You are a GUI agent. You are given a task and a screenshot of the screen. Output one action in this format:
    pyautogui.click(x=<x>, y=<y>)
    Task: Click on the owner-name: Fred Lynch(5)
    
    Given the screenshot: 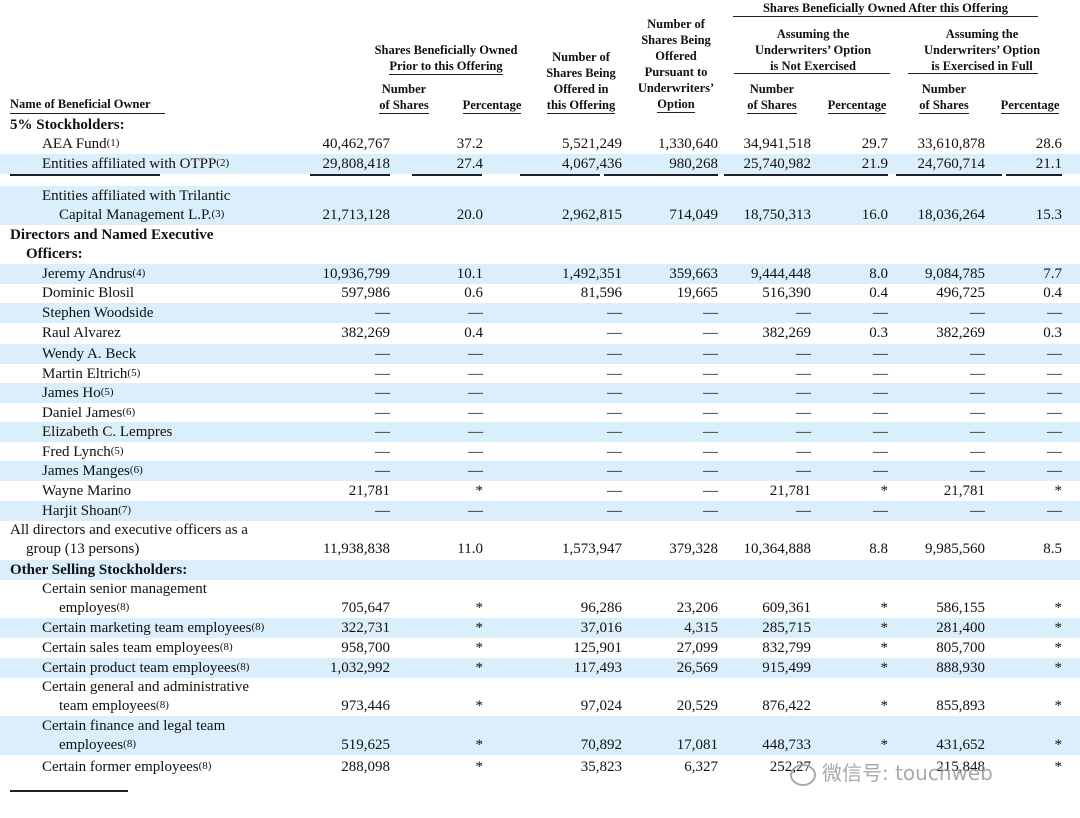 What is the action you would take?
    pyautogui.click(x=83, y=452)
    